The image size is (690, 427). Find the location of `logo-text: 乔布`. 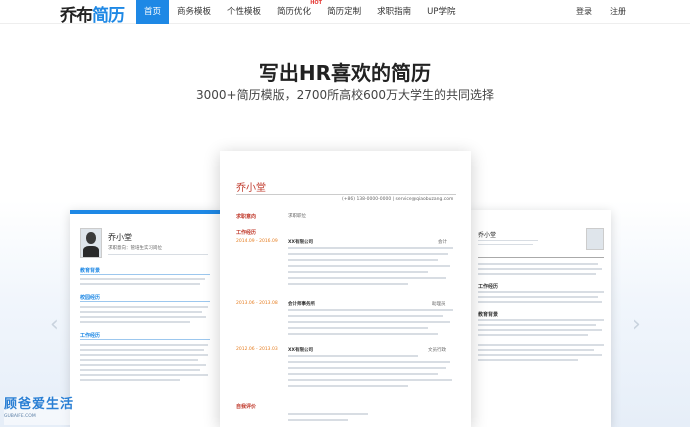

logo-text: 乔布 is located at coordinates (76, 16).